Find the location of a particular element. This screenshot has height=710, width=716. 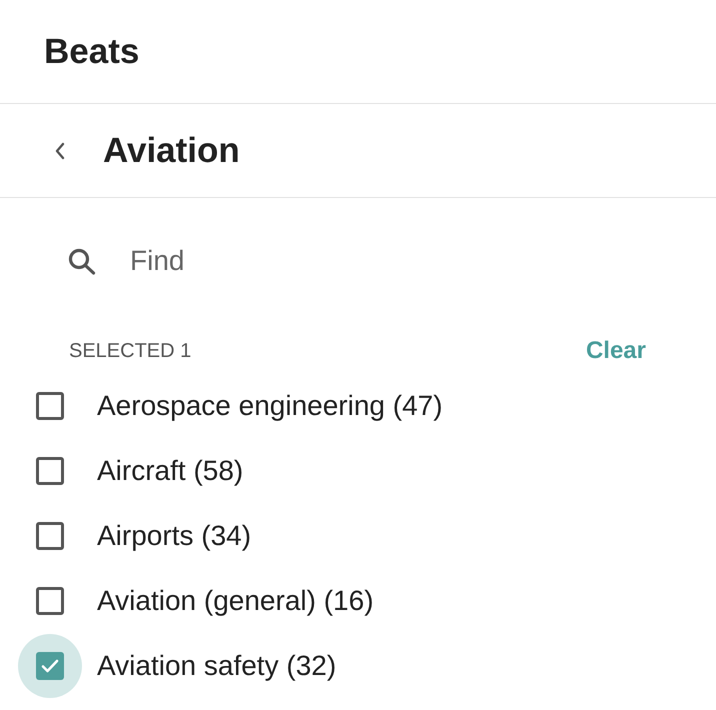

option-label: Aviation (general) (16) is located at coordinates (235, 601).